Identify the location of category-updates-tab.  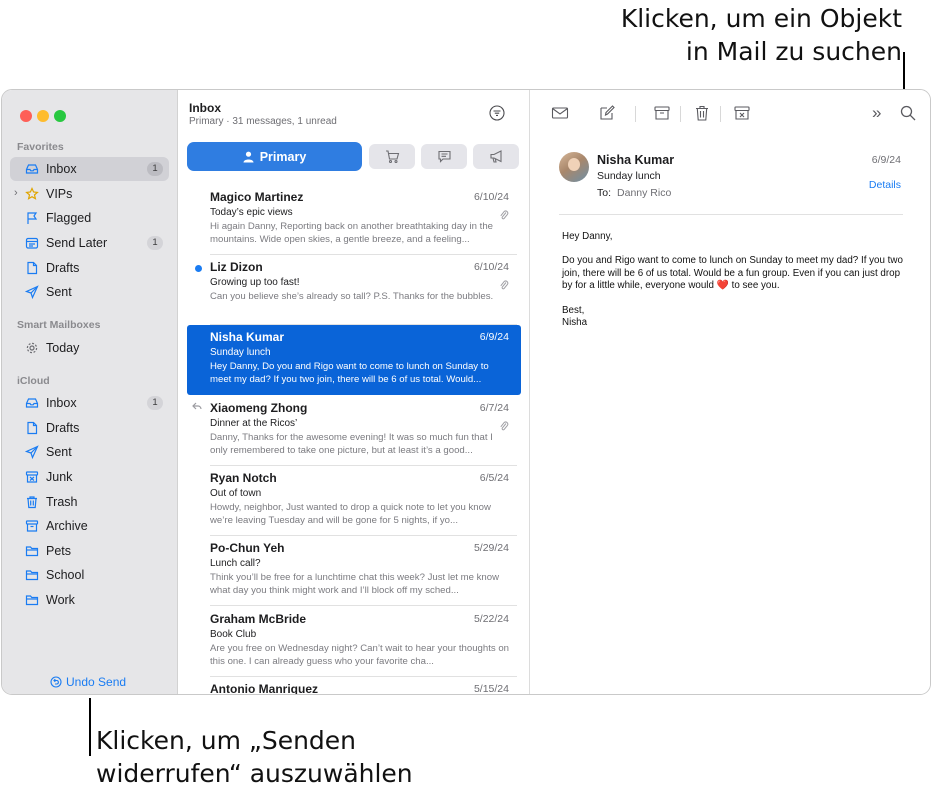
(444, 156).